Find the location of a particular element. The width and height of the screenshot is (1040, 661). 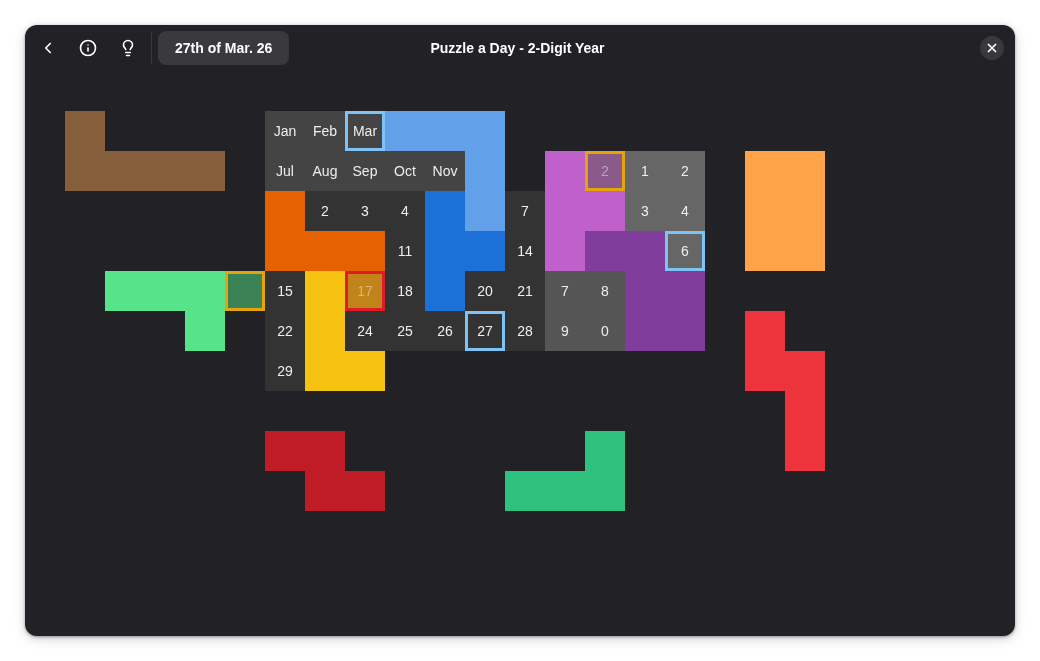

board-cell: 15 is located at coordinates (285, 291).